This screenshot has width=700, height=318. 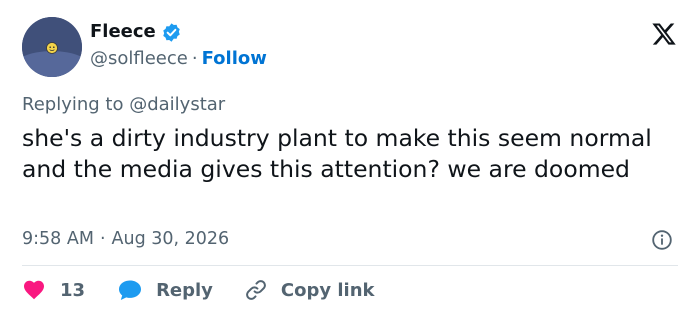 What do you see at coordinates (234, 58) in the screenshot?
I see `follow-button: Follow` at bounding box center [234, 58].